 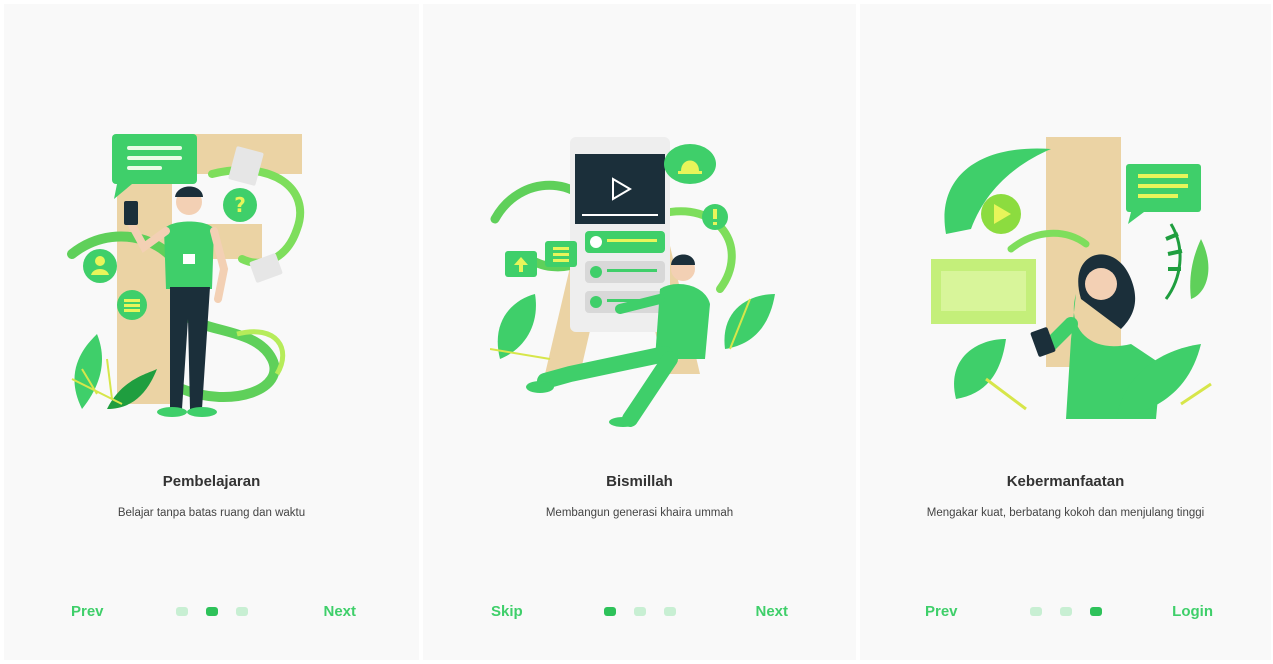 What do you see at coordinates (1192, 611) in the screenshot?
I see `login-button: Login` at bounding box center [1192, 611].